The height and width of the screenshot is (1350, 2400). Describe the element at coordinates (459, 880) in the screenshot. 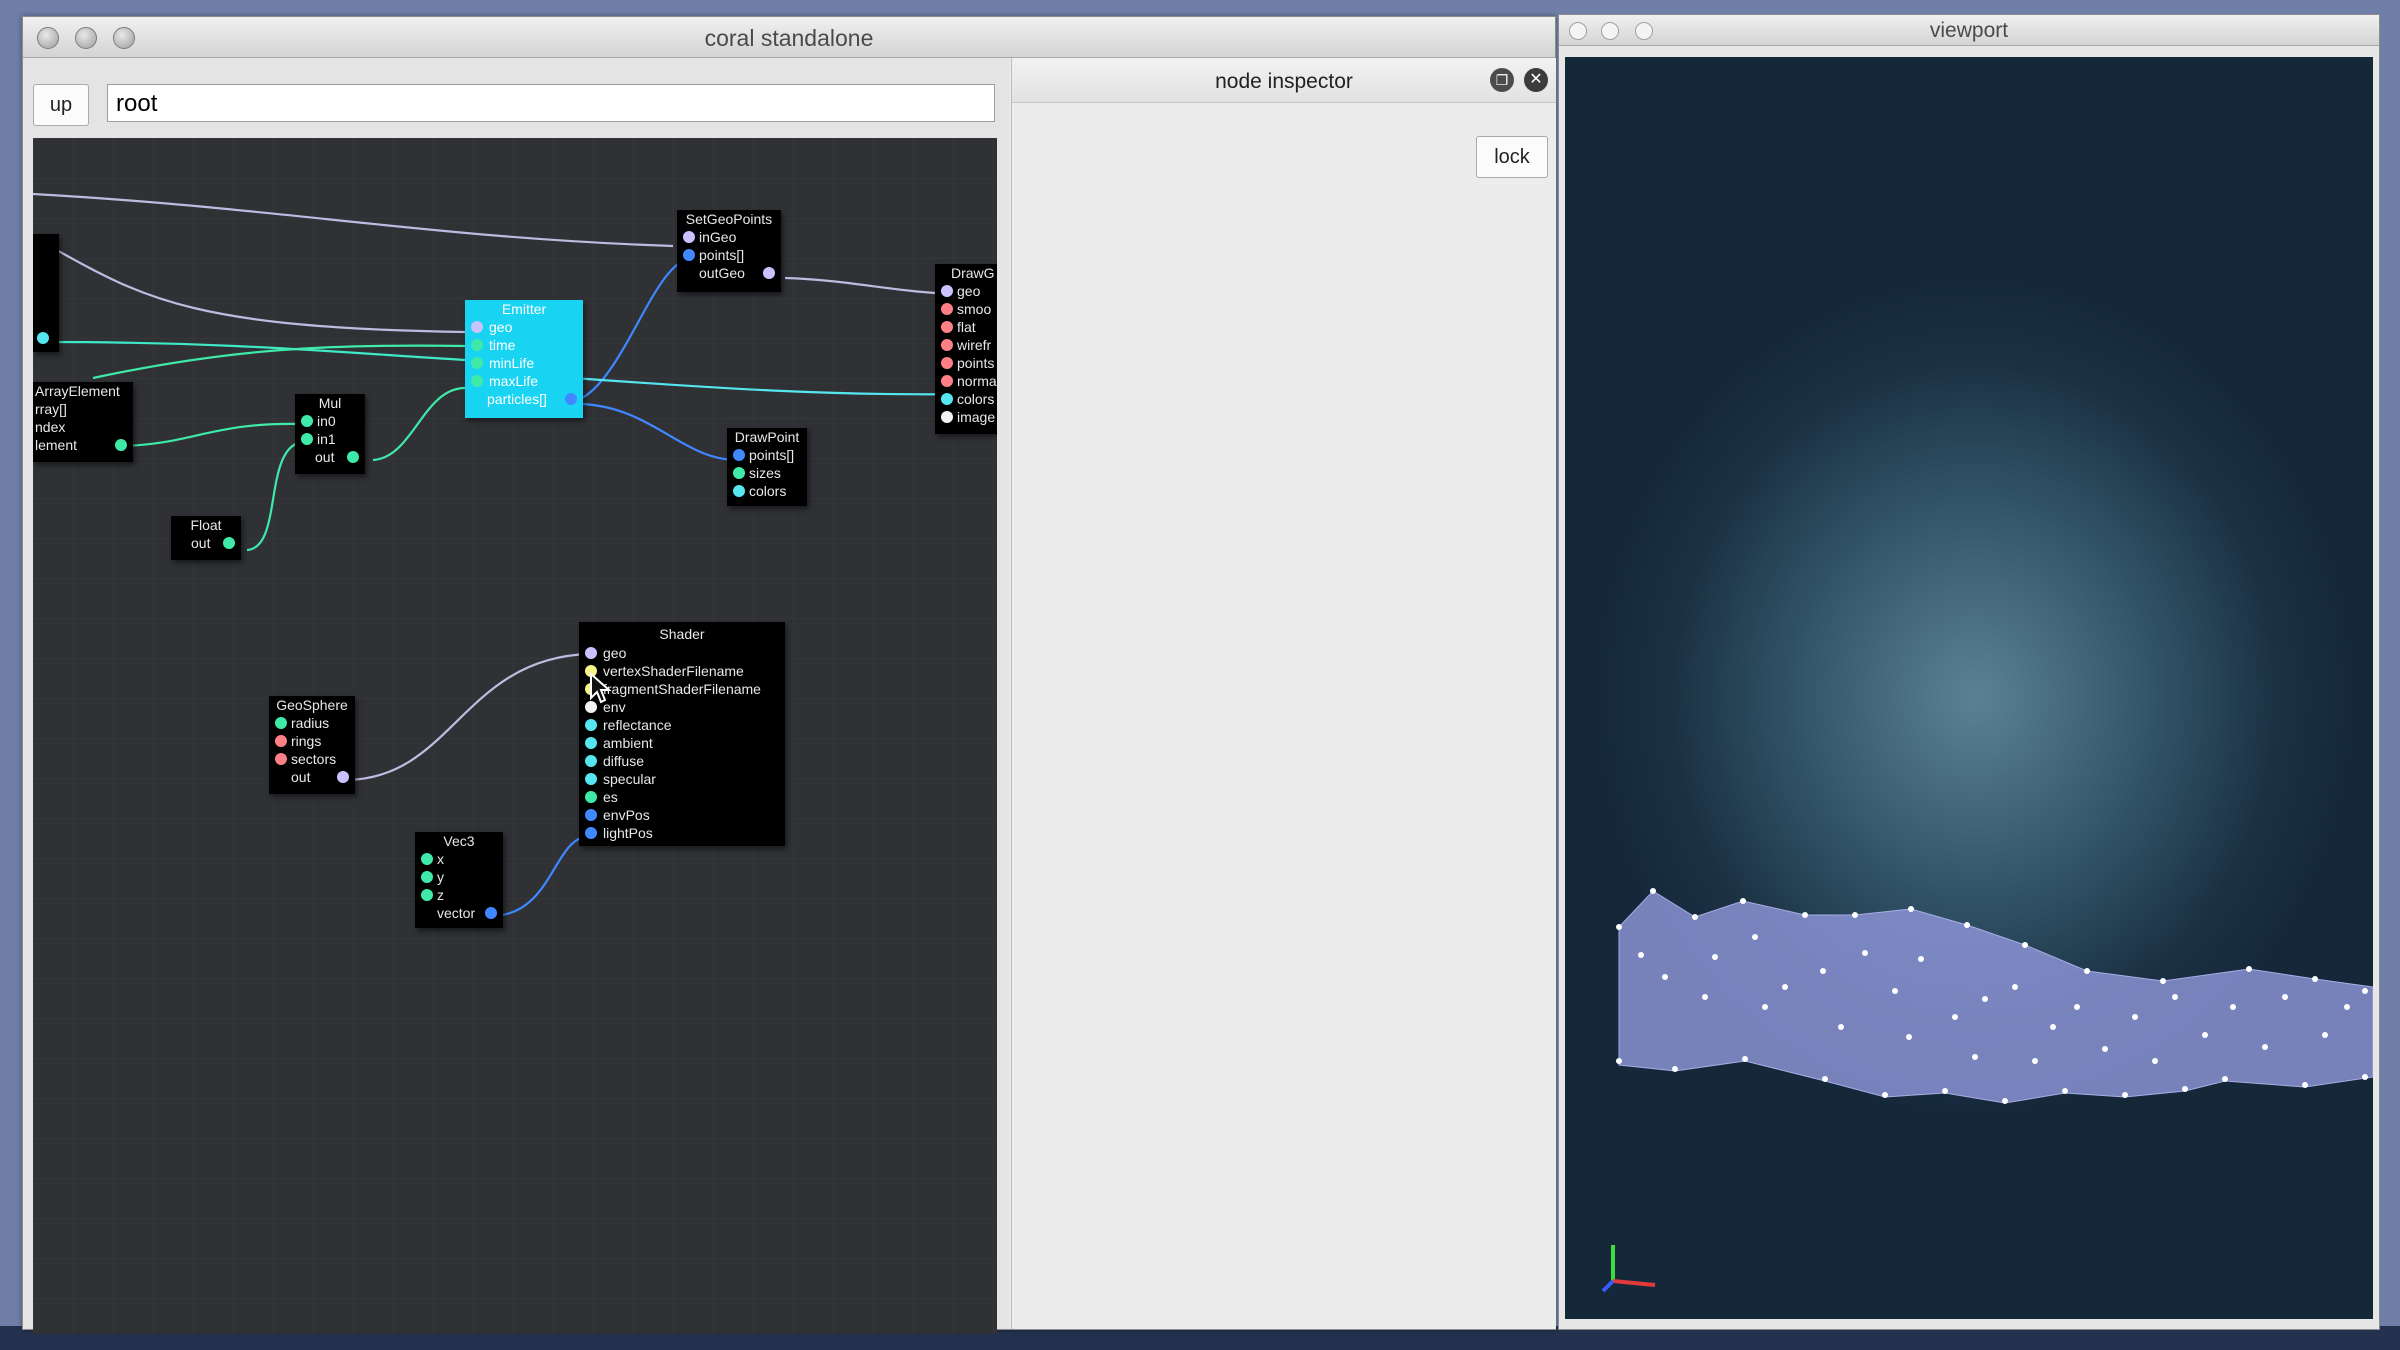

I see `node-vec3: Vec3 x y z vector` at that location.